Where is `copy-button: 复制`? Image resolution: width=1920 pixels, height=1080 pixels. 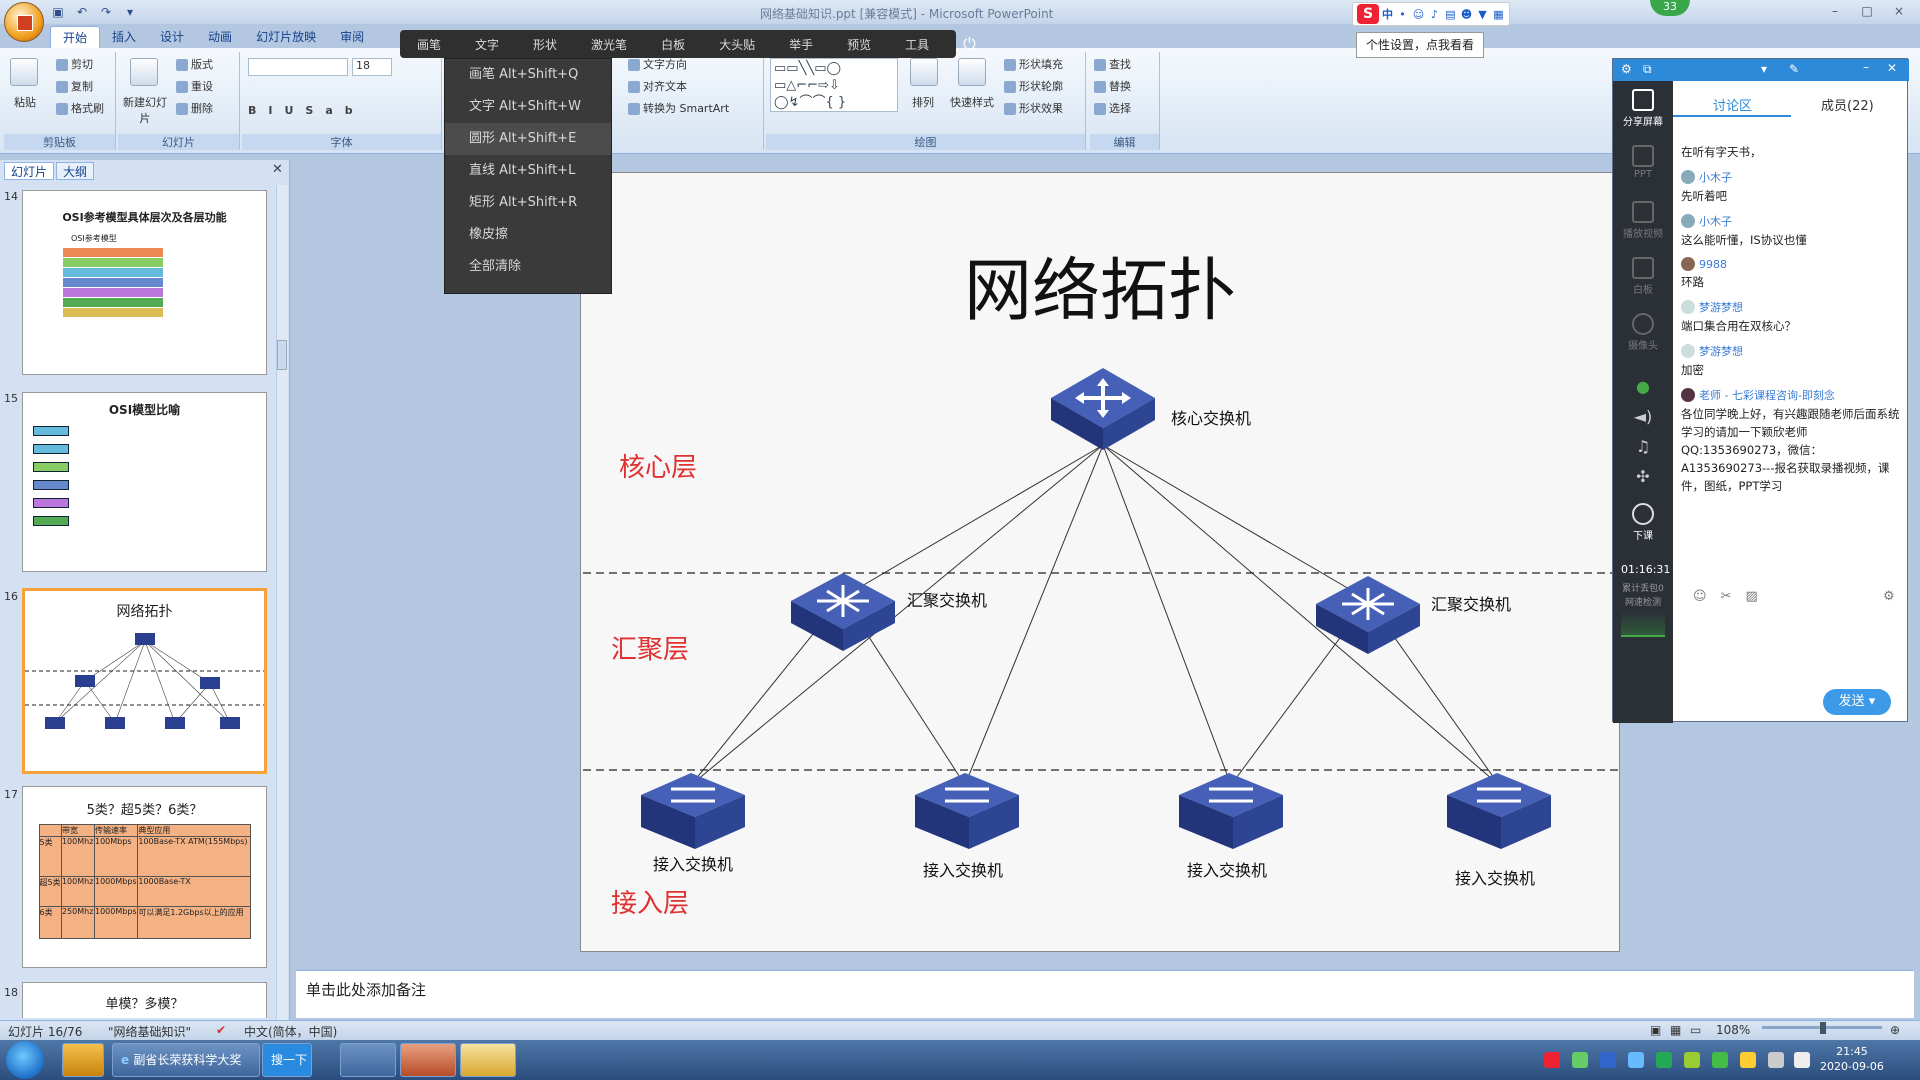
copy-button: 复制 is located at coordinates (74, 86).